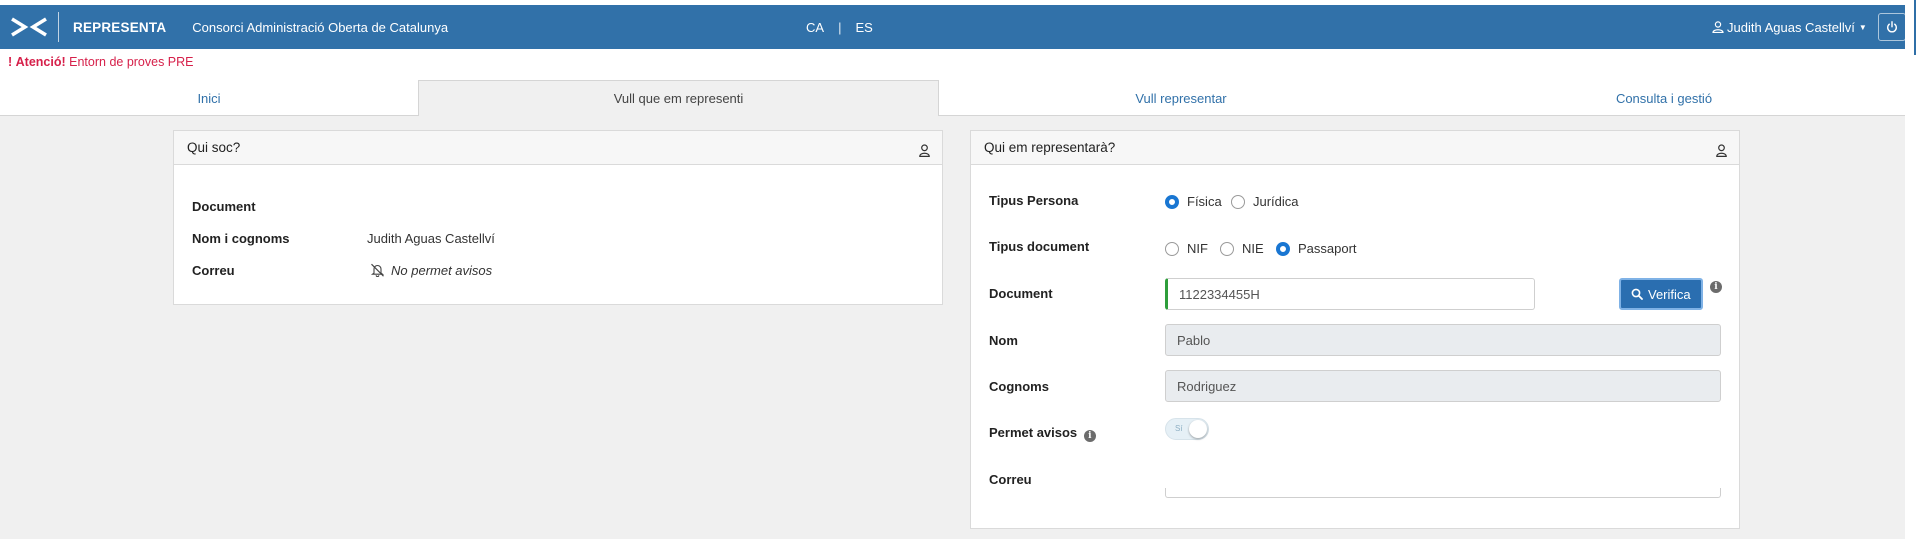 The width and height of the screenshot is (1928, 539). What do you see at coordinates (131, 62) in the screenshot?
I see `alert-text: Entorn de proves PRE` at bounding box center [131, 62].